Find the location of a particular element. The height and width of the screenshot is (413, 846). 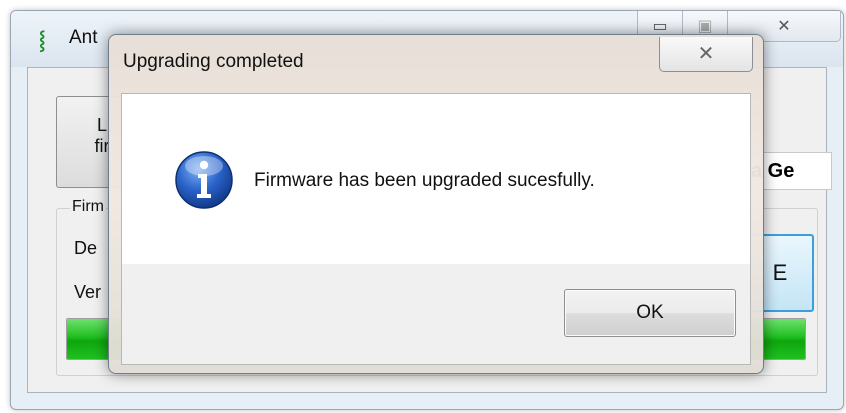

minimize-icon: ▭ is located at coordinates (660, 25).